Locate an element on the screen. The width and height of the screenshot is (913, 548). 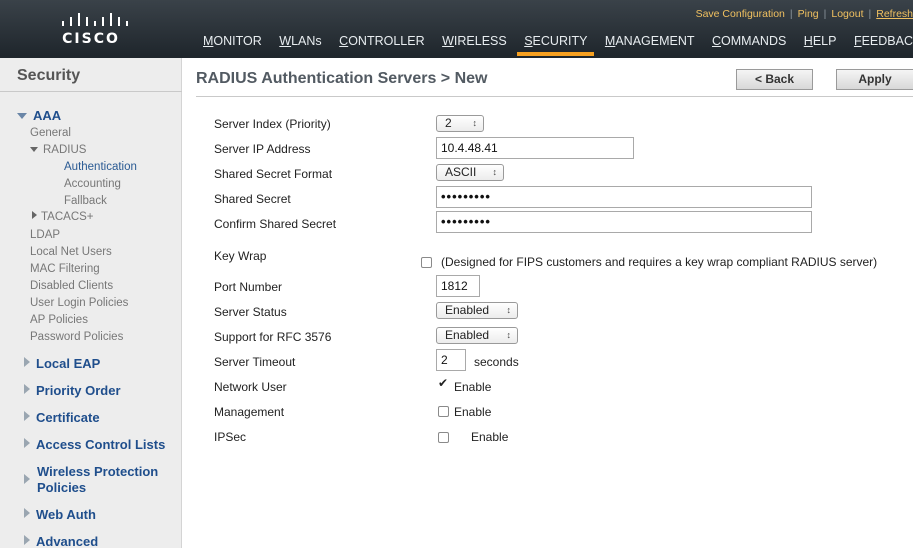
sidebar-item-user-login-policies: User Login Policies is located at coordinates (79, 303).